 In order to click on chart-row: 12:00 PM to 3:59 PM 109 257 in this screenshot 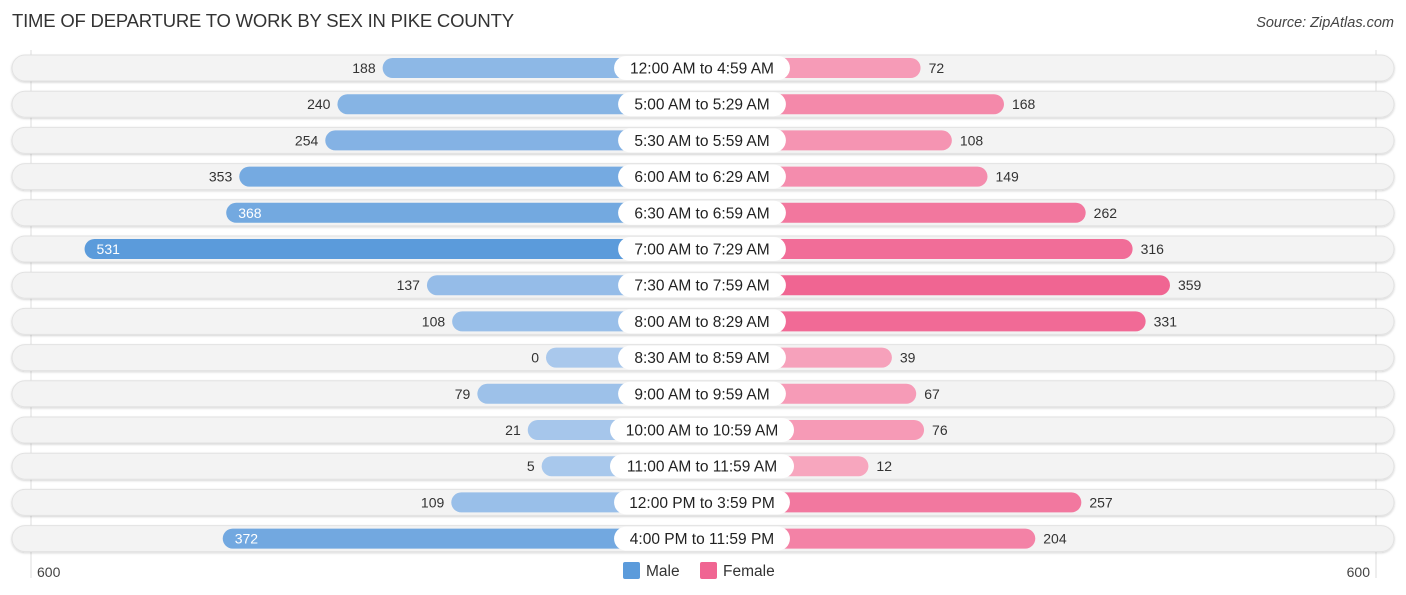, I will do `click(703, 502)`.